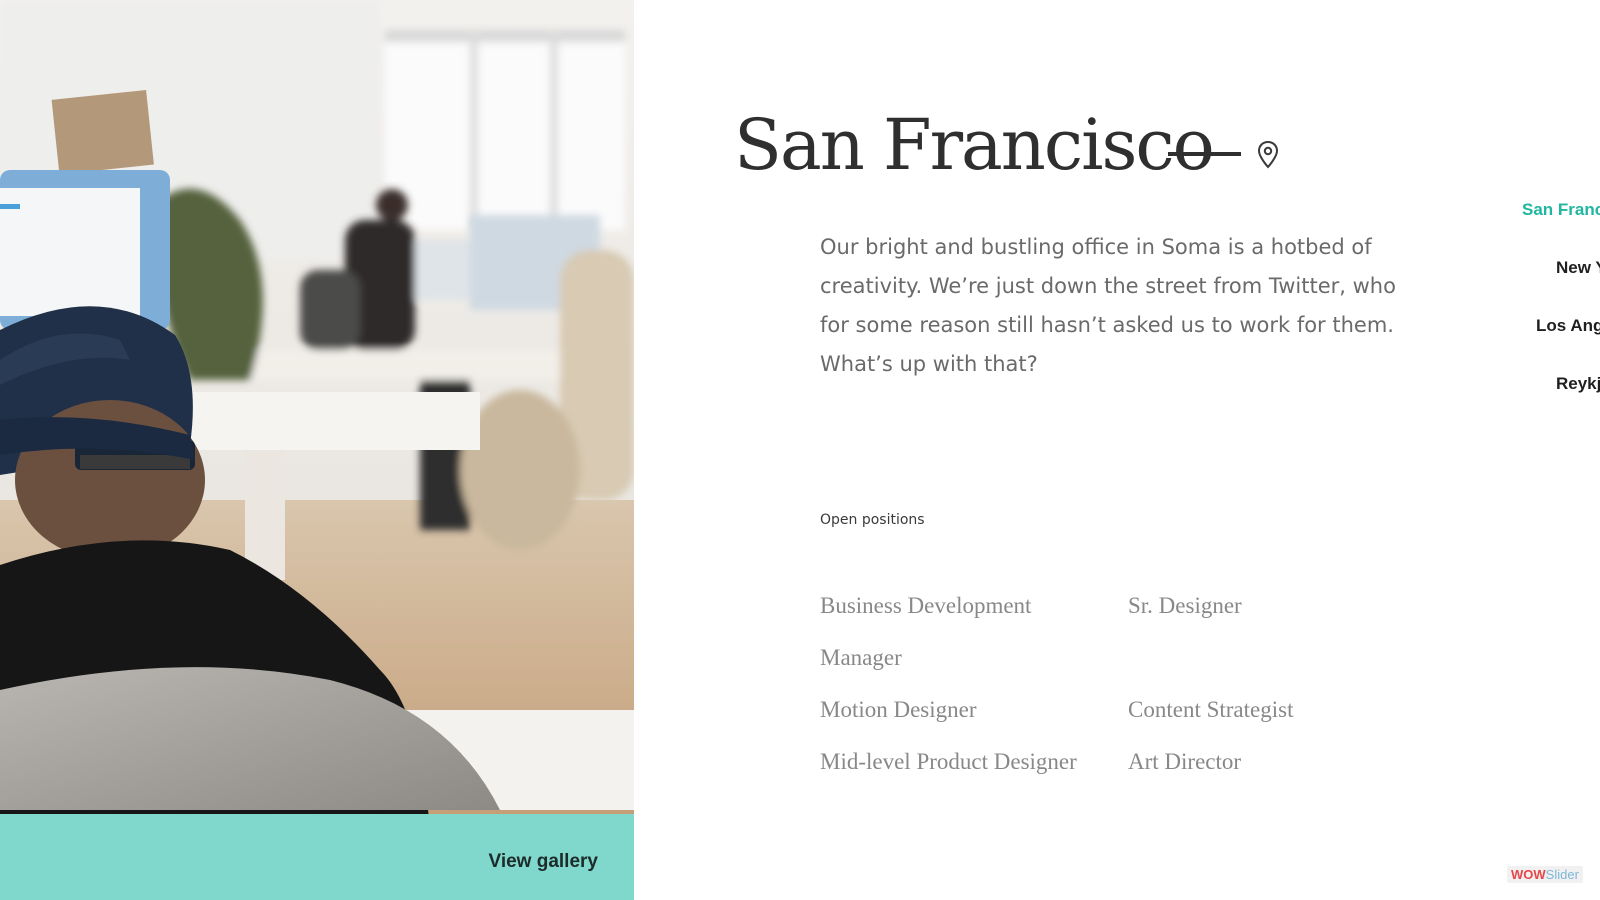 The height and width of the screenshot is (900, 1600). I want to click on view-gallery-label: View gallery, so click(543, 861).